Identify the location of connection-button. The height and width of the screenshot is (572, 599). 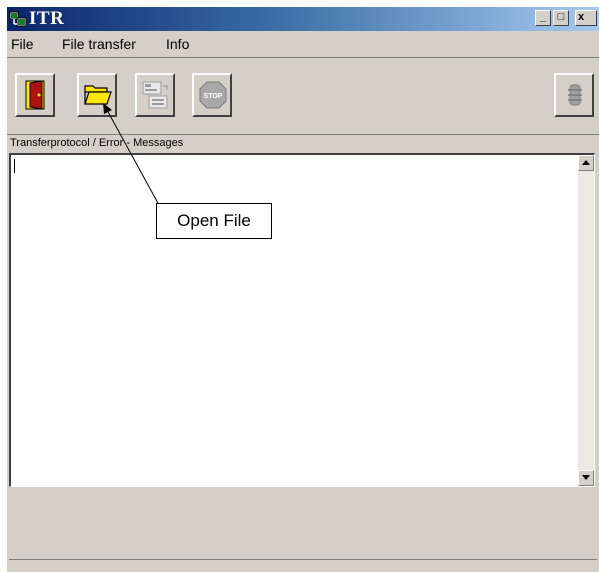
(574, 95).